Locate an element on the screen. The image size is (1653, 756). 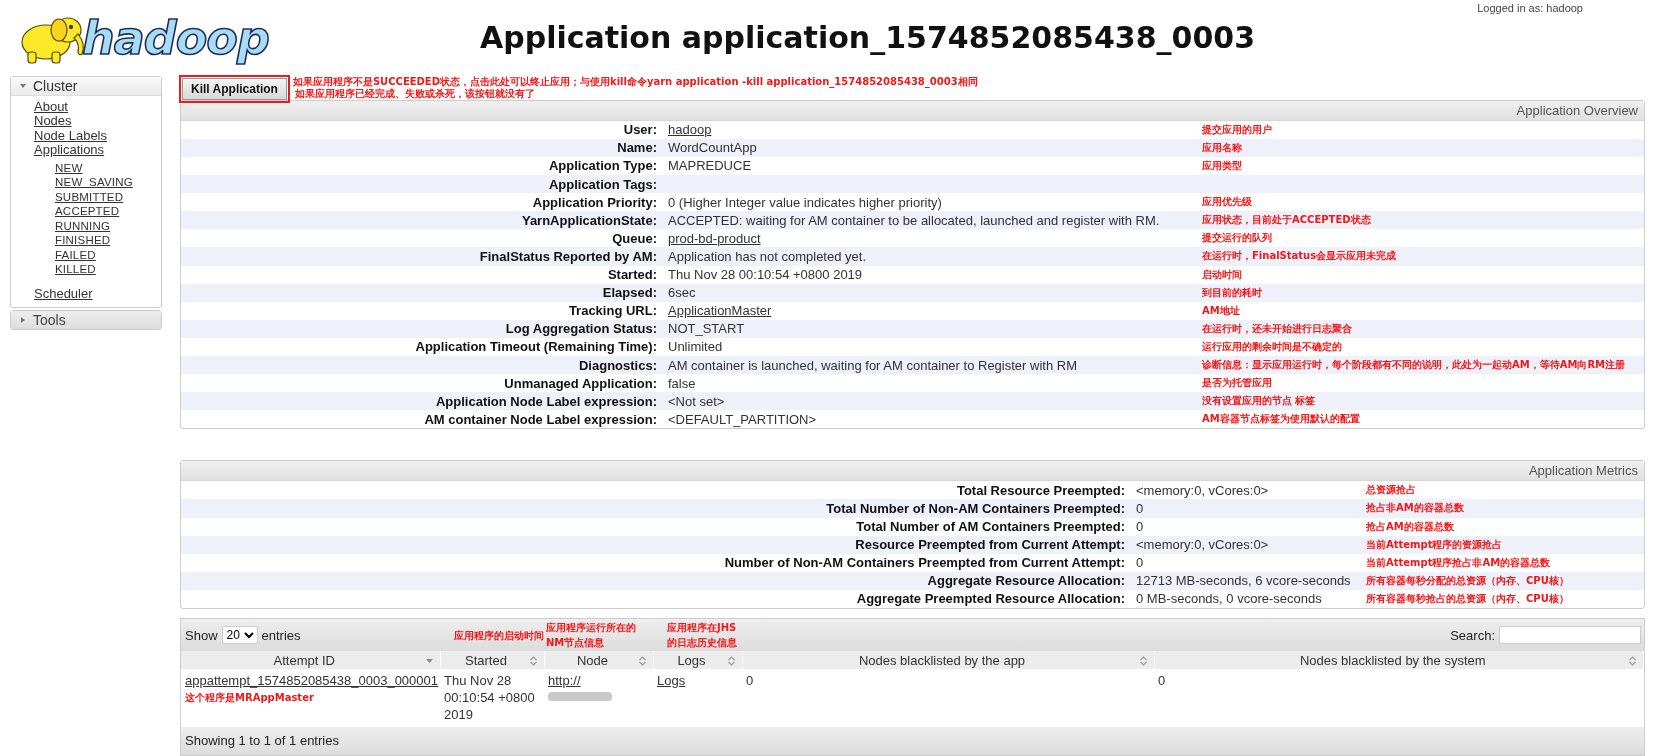
annotation-text: 在运行时，FinalStatus会显示应用未完成 is located at coordinates (1299, 256).